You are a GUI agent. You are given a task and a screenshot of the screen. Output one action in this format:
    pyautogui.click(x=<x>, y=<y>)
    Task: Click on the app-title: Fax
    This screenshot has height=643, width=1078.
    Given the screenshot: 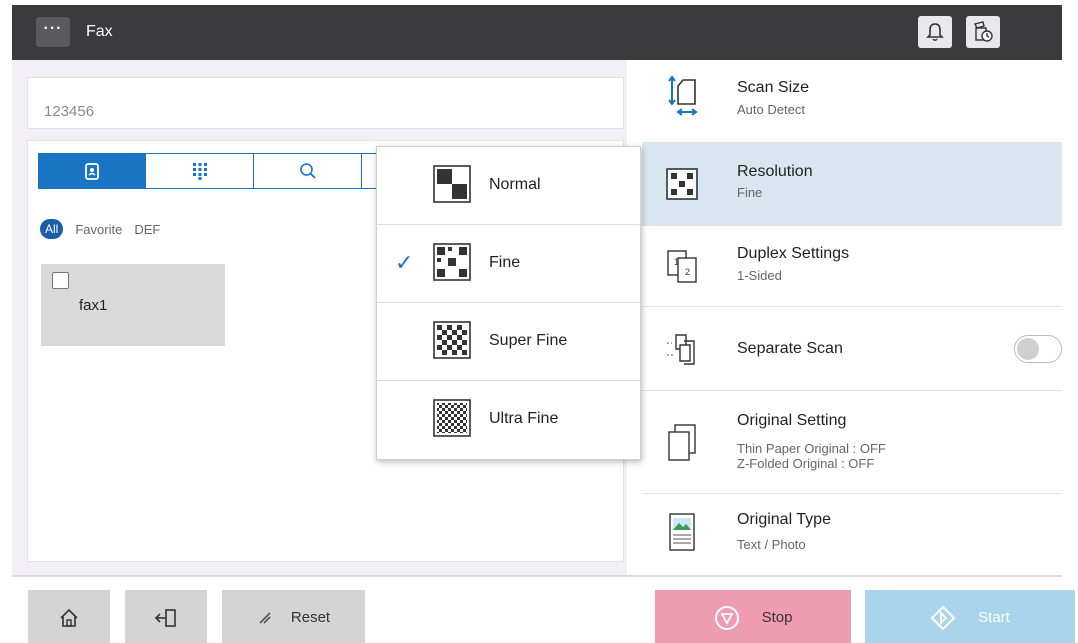 What is the action you would take?
    pyautogui.click(x=99, y=31)
    